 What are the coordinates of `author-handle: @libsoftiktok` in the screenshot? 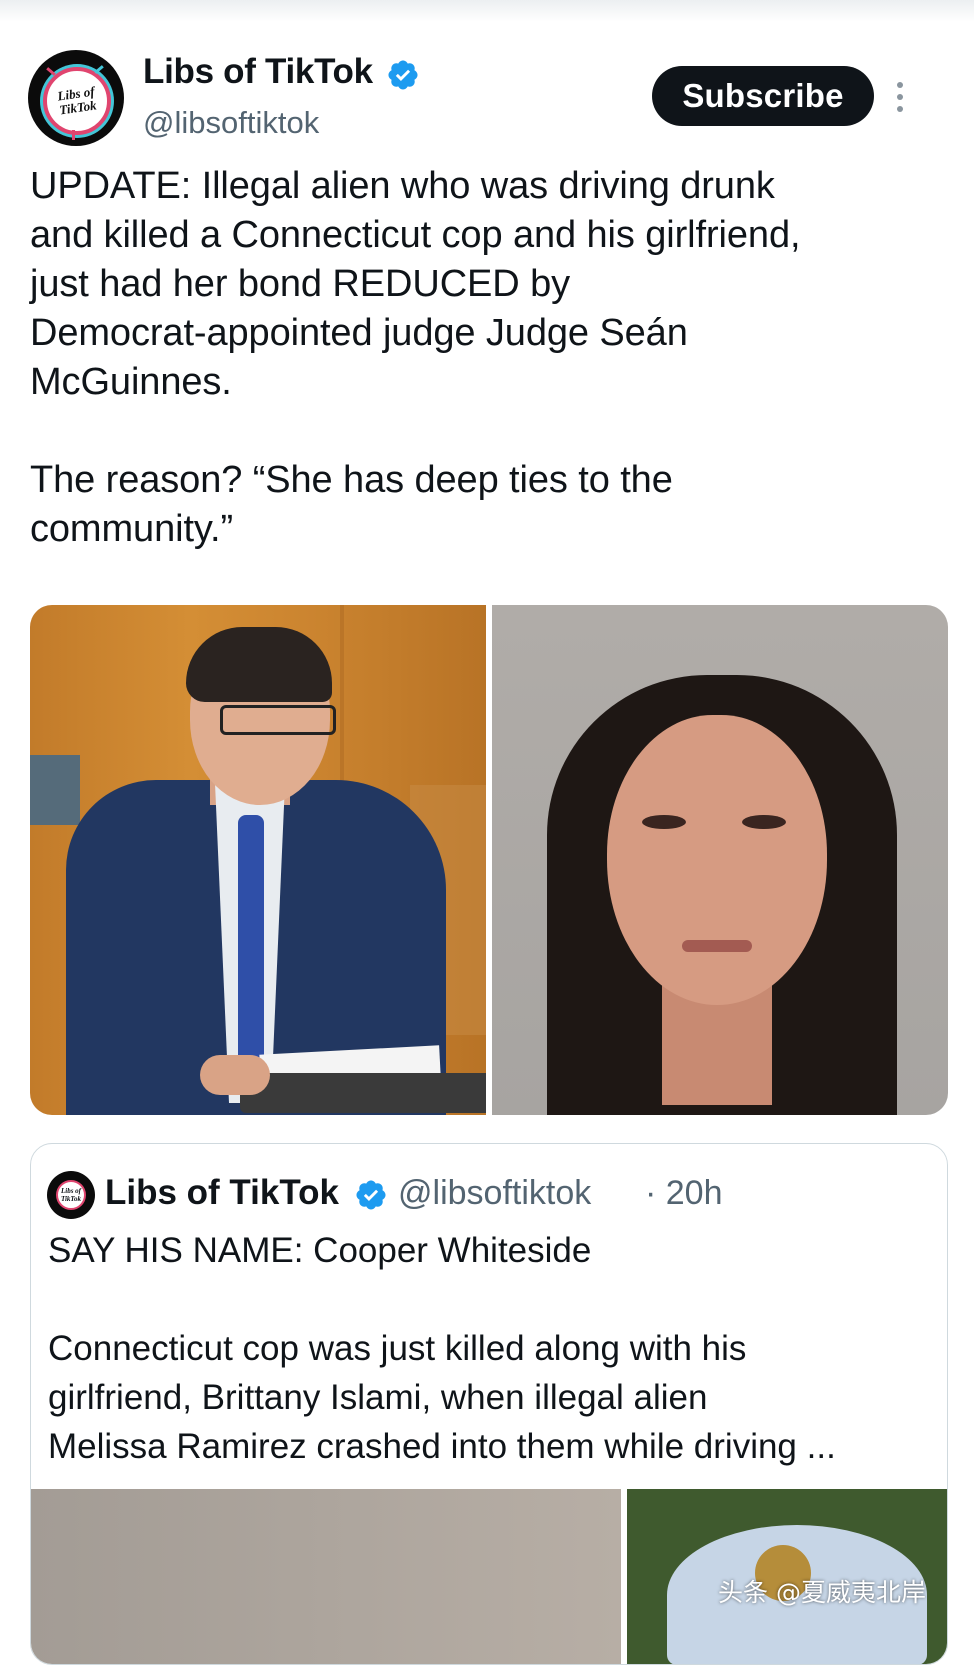 It's located at (231, 123).